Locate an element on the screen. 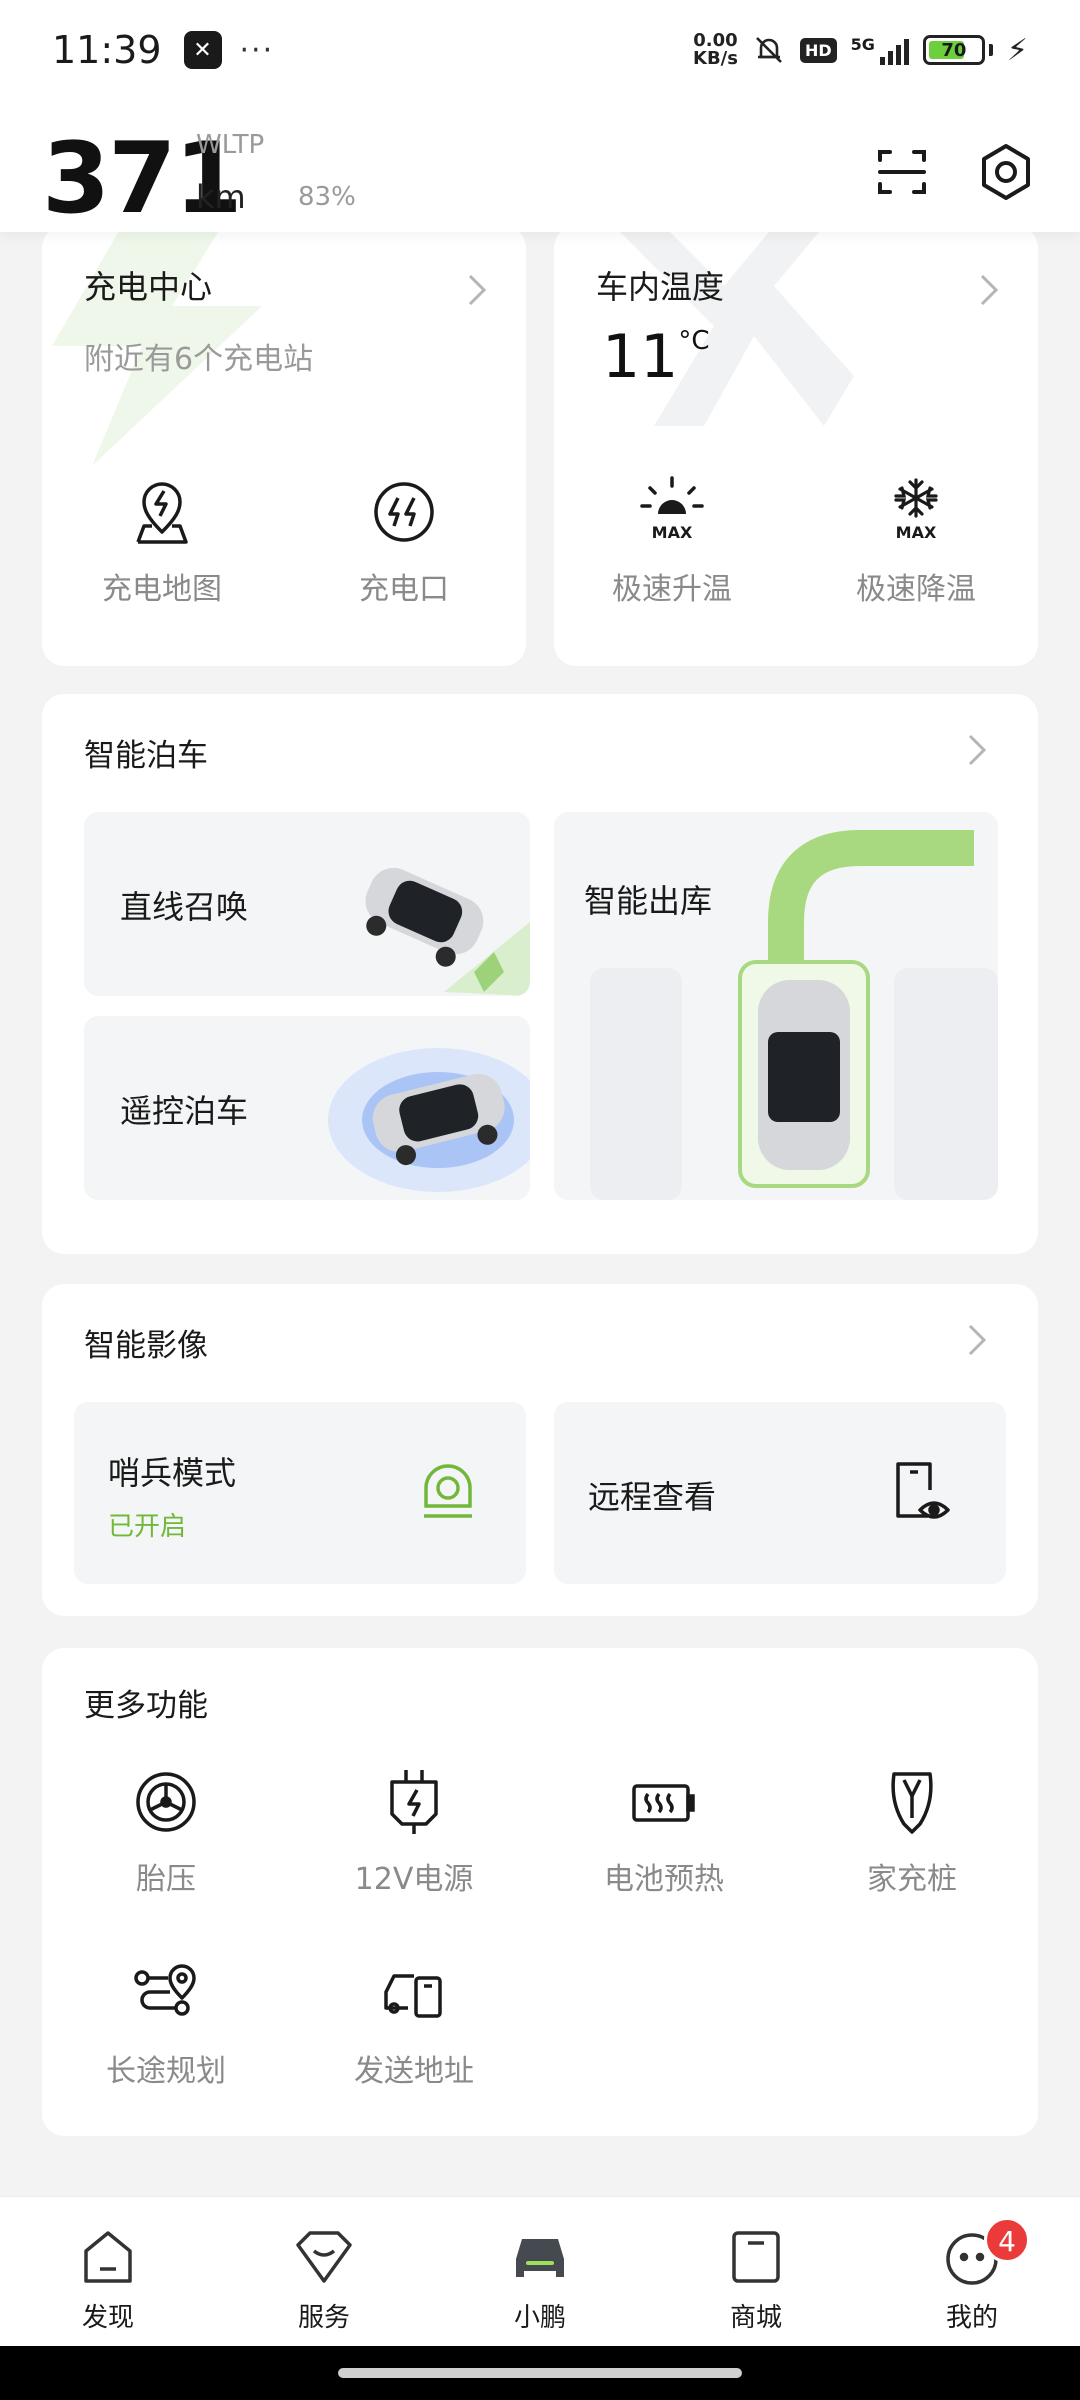 The height and width of the screenshot is (2400, 1080). summon-label: 直线召唤 is located at coordinates (184, 907).